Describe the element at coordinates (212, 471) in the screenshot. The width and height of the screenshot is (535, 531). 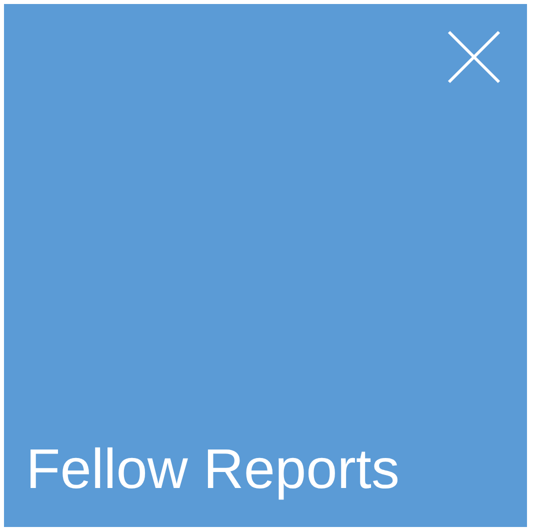
I see `tile-title: Fellow Reports` at that location.